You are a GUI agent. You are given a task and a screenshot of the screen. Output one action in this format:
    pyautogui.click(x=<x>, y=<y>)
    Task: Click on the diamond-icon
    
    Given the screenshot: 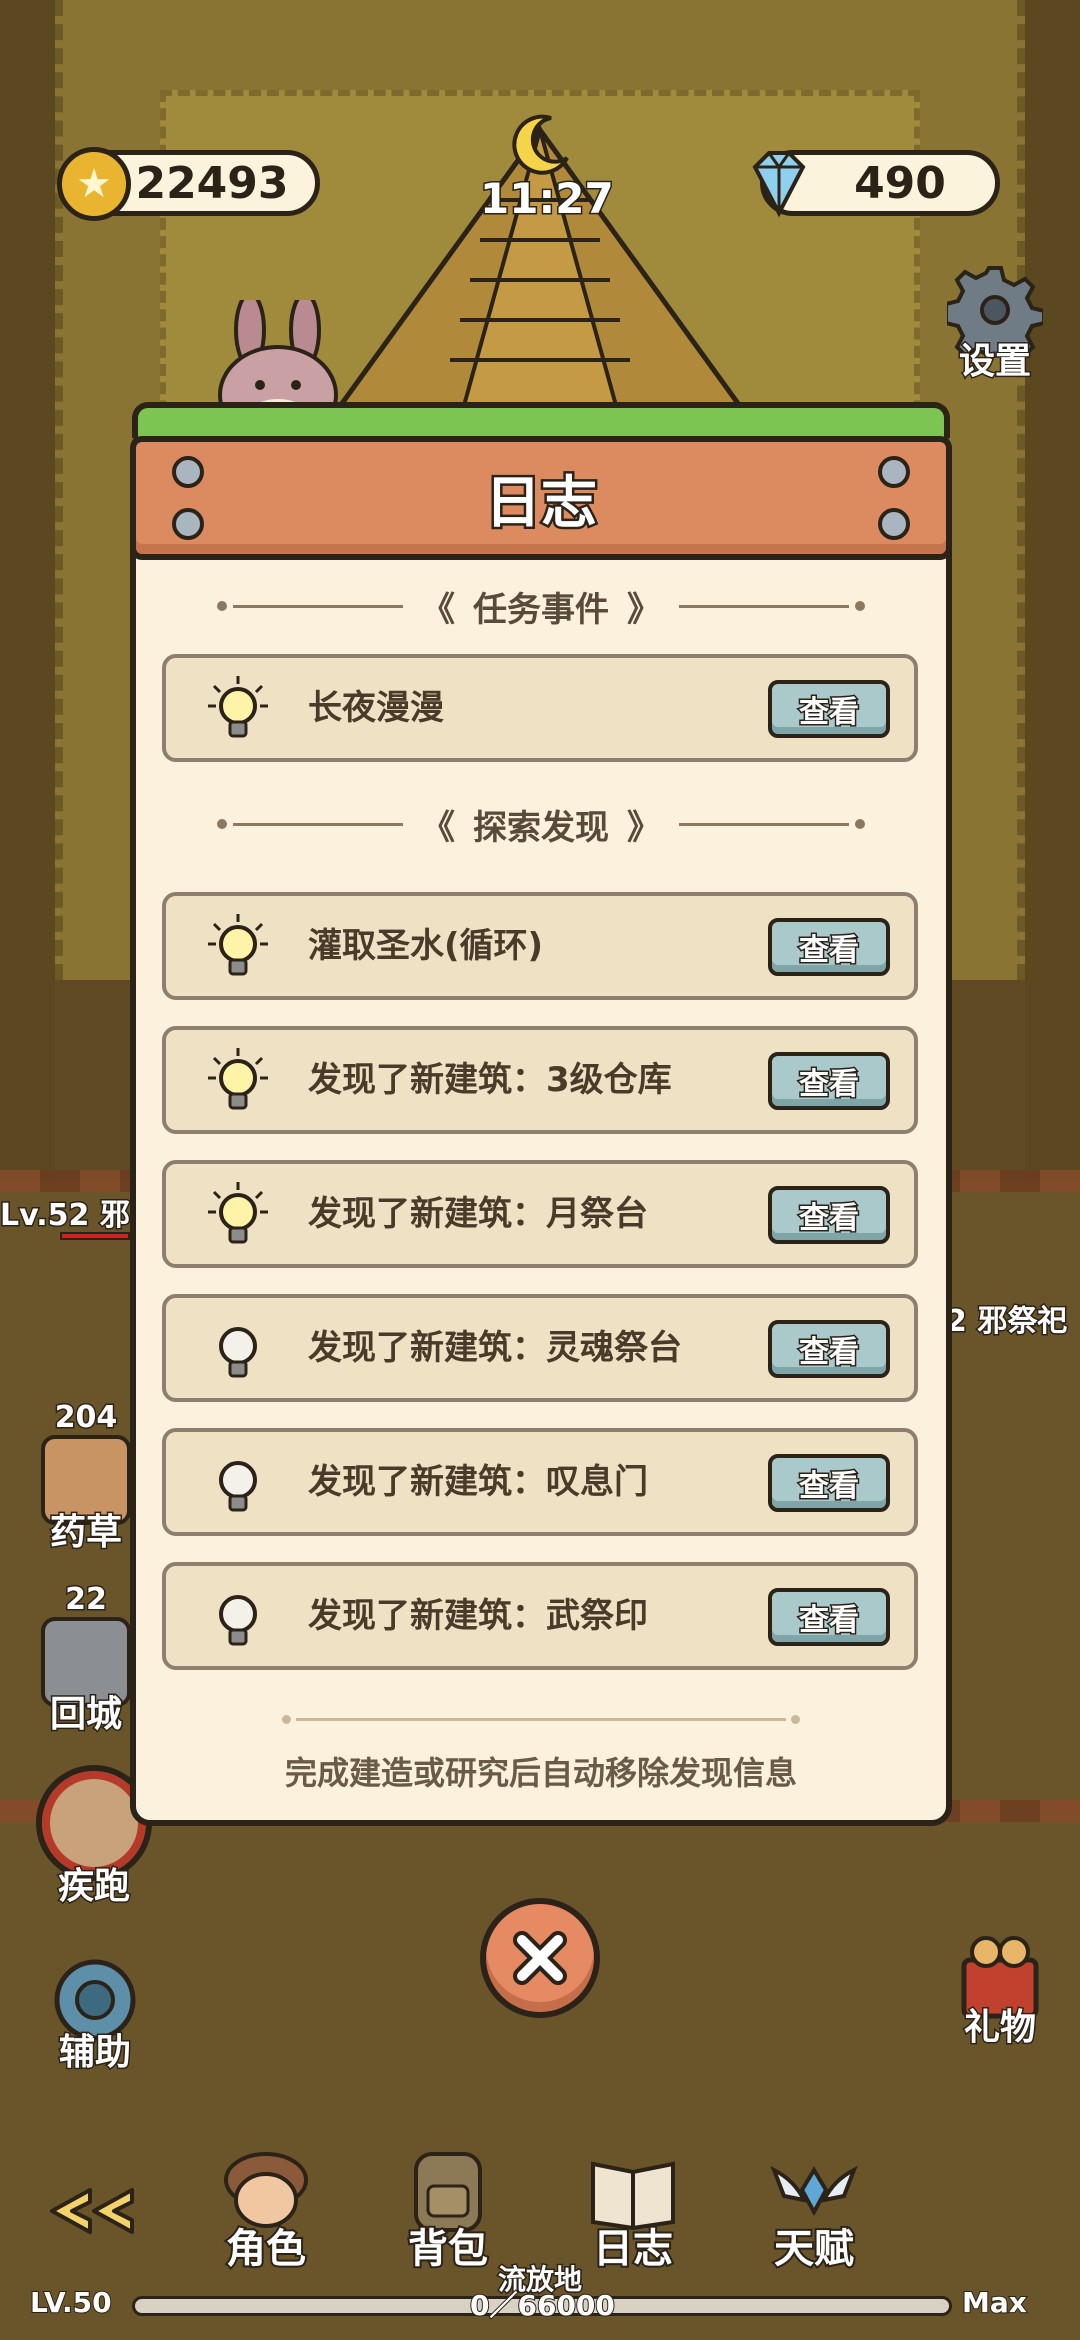 What is the action you would take?
    pyautogui.click(x=779, y=184)
    